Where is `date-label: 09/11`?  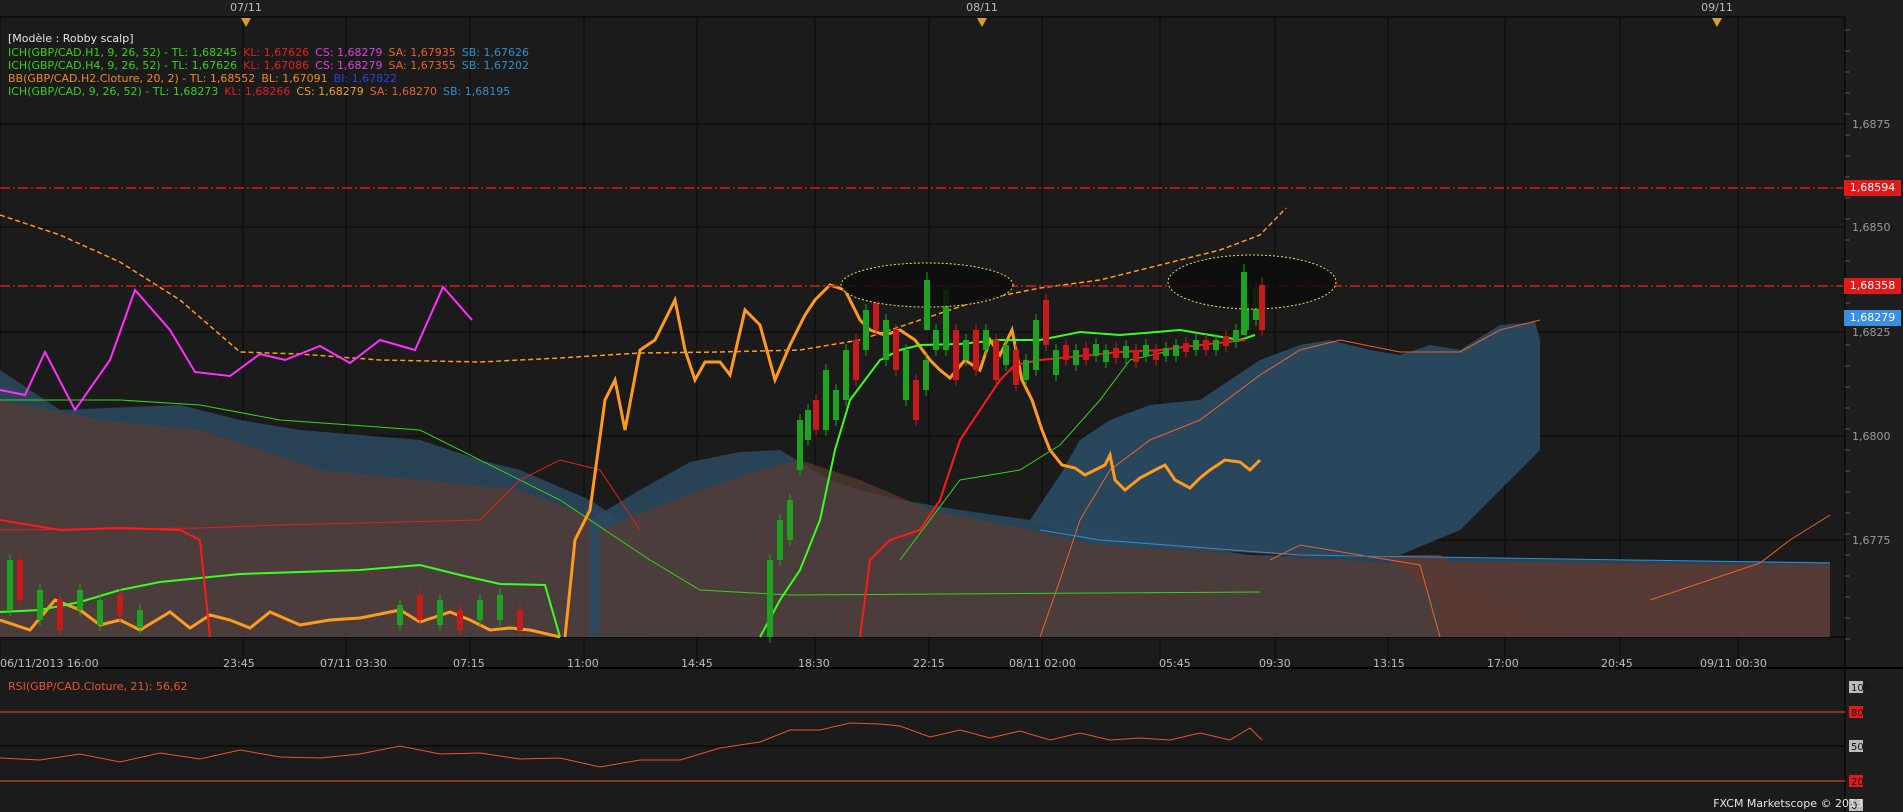
date-label: 09/11 is located at coordinates (1717, 7).